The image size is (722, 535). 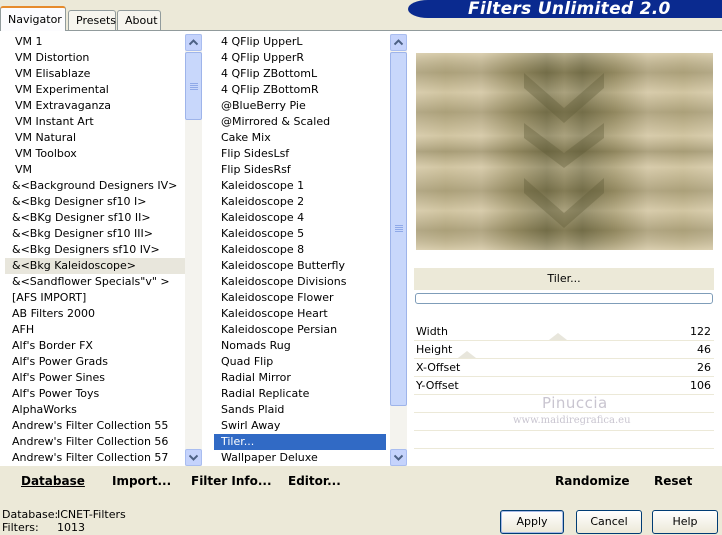 I want to click on category-item: Alf's Border FX, so click(x=95, y=346).